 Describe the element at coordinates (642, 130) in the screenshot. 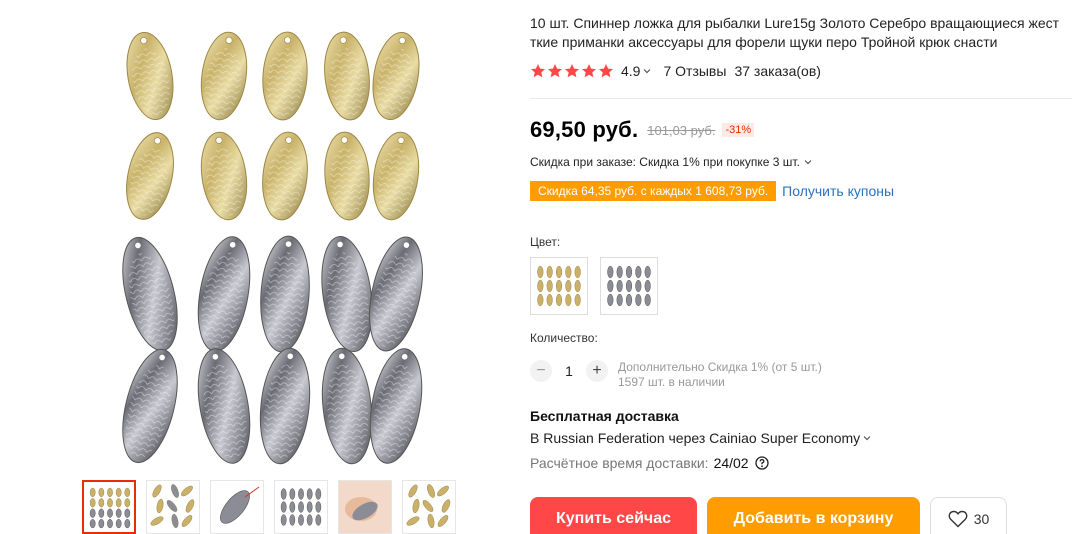

I see `price-row: 69,50 руб. 101,03 руб. -31%` at that location.